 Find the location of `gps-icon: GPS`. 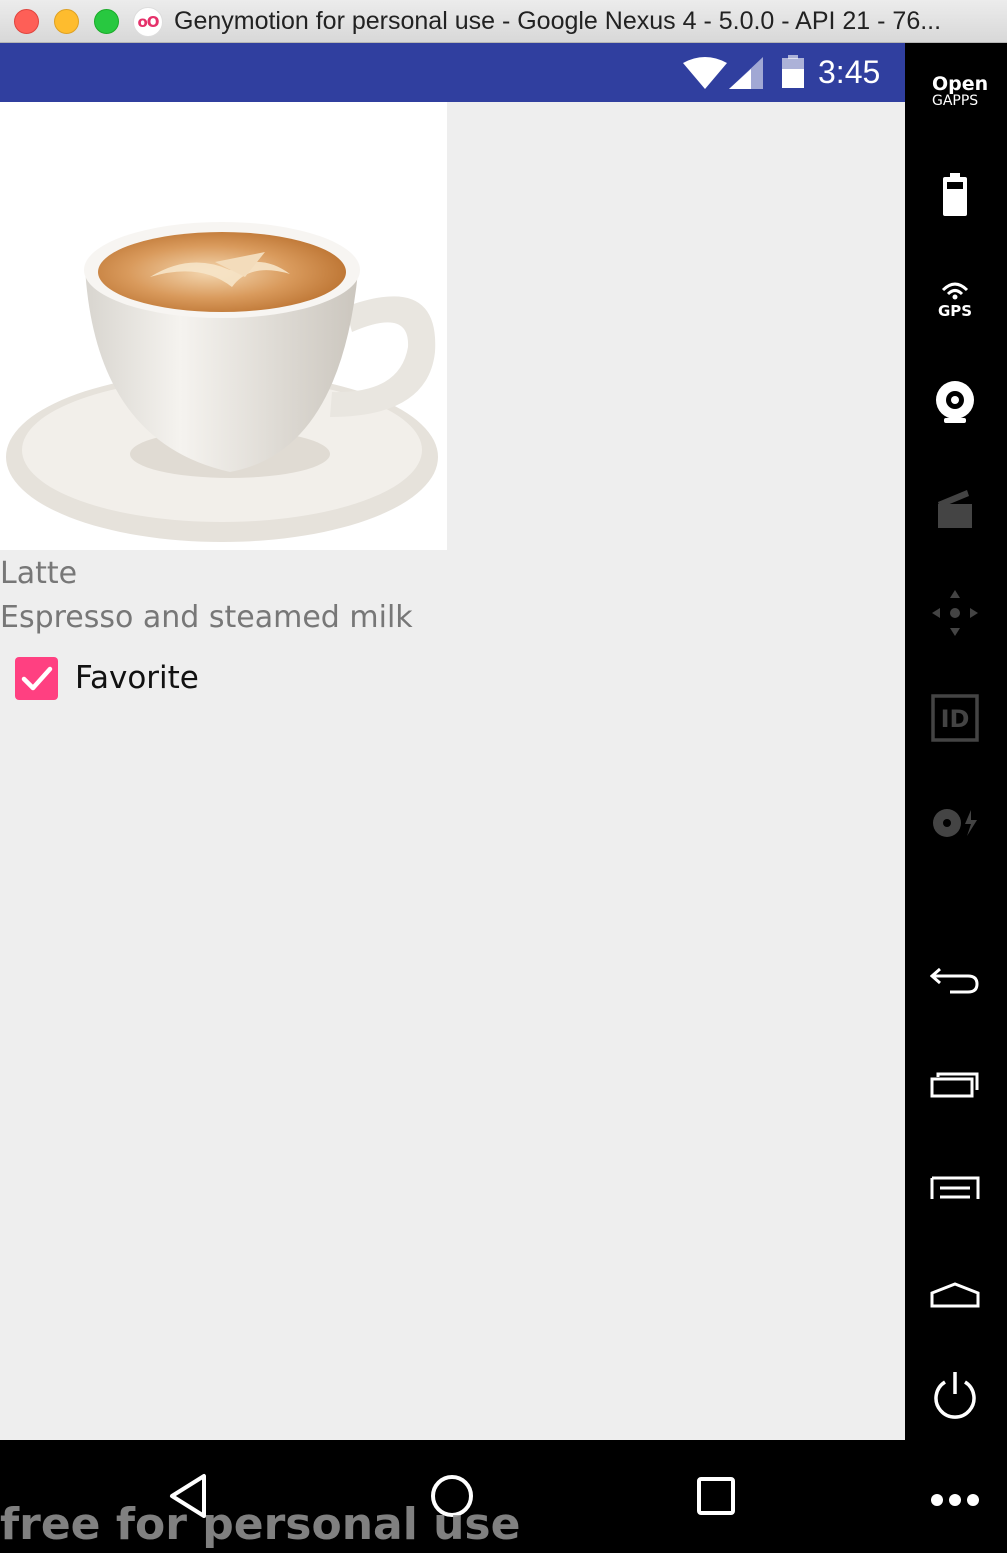

gps-icon: GPS is located at coordinates (955, 298).